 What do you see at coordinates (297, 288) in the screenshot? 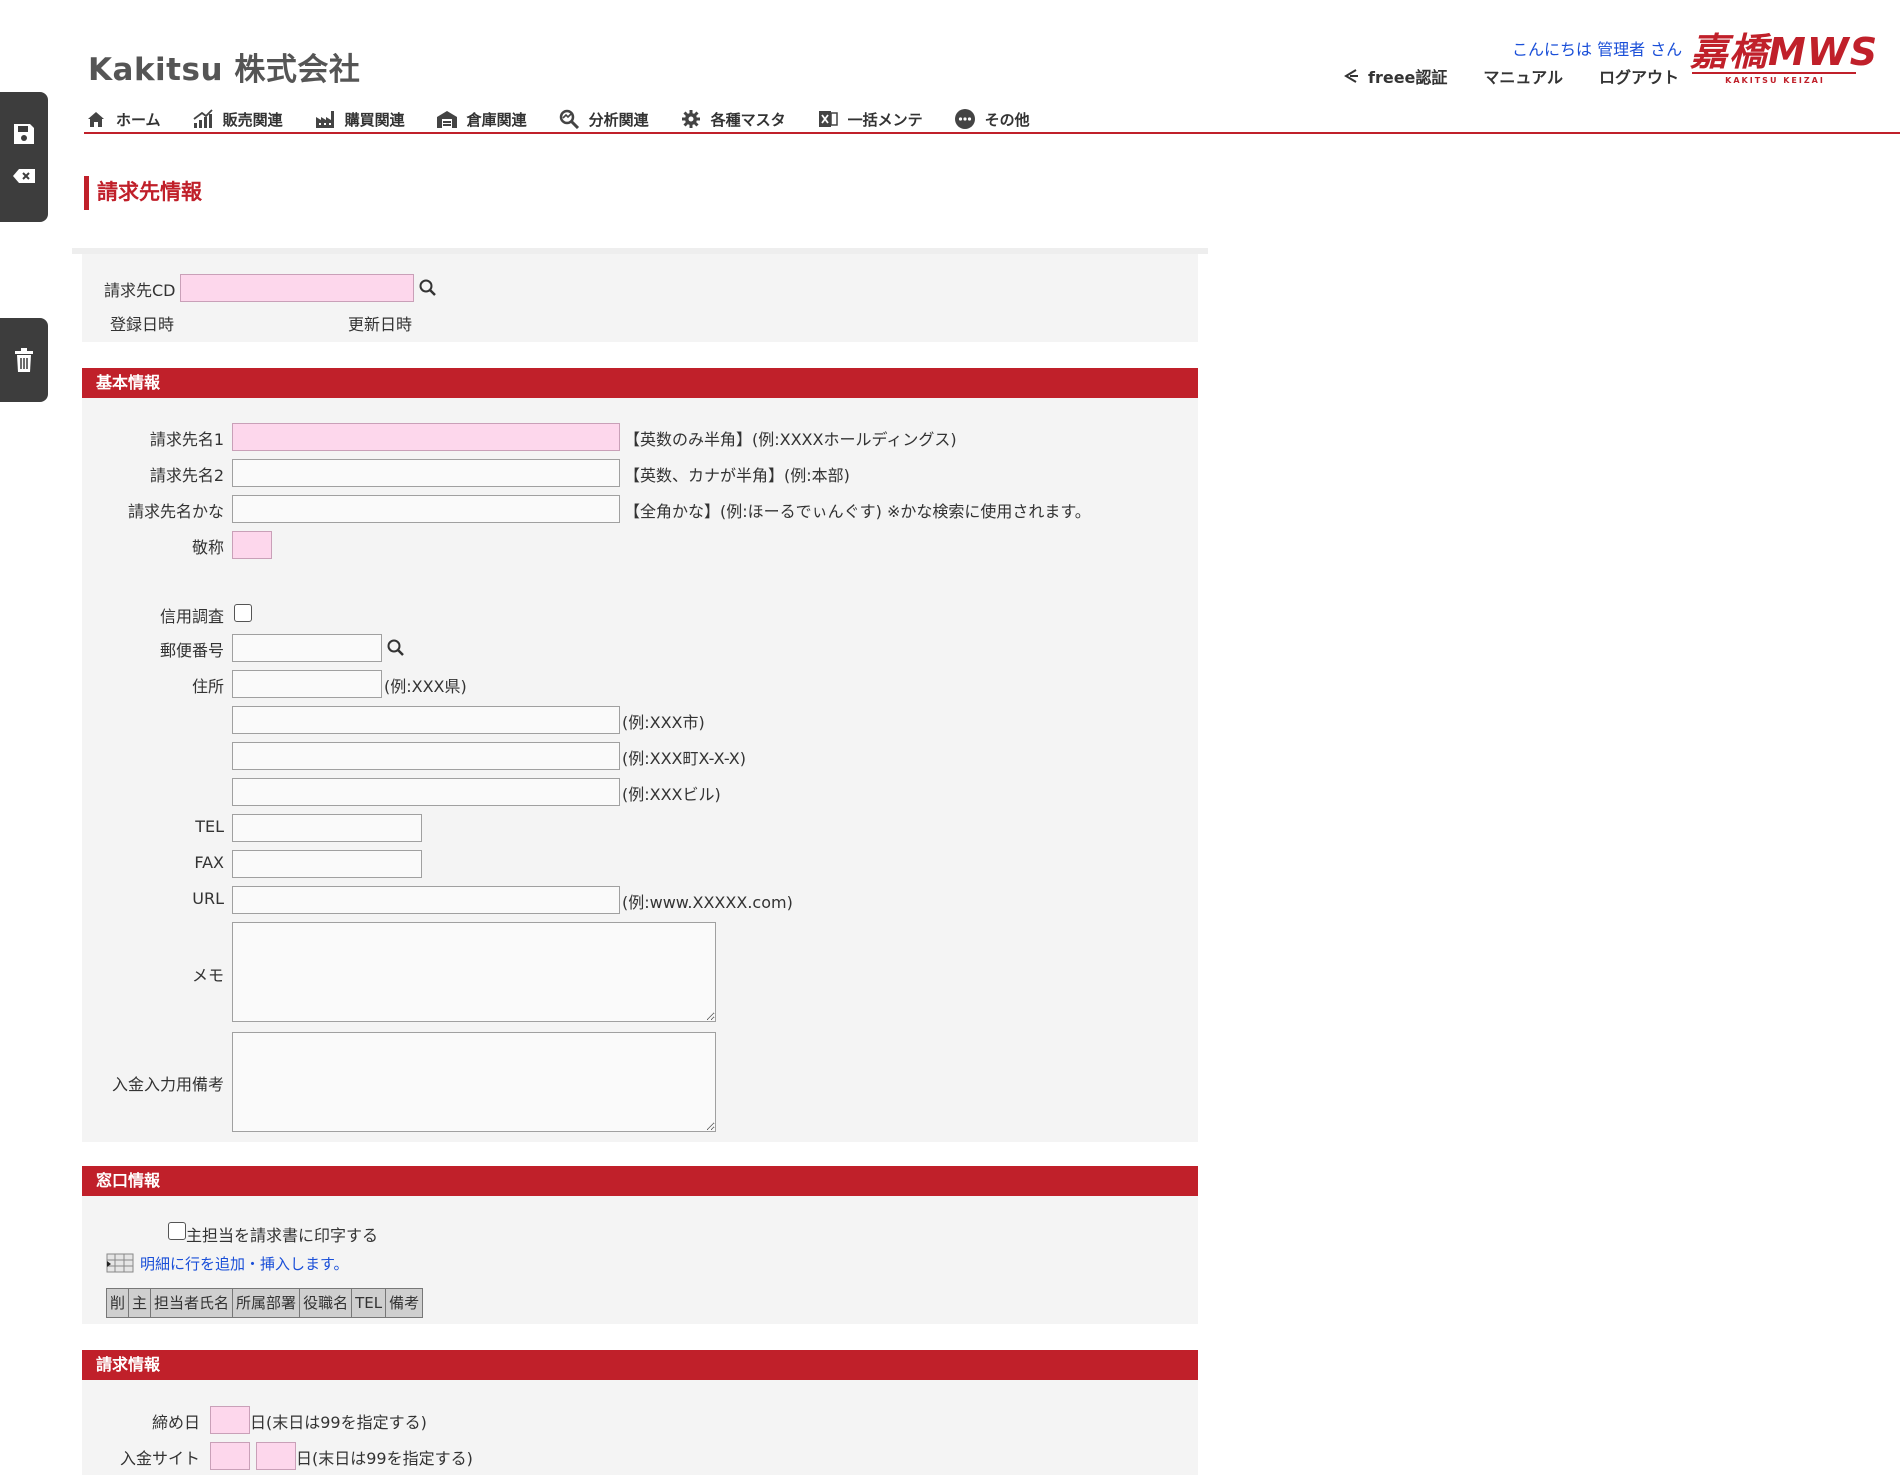
I see `billing-cd-input` at bounding box center [297, 288].